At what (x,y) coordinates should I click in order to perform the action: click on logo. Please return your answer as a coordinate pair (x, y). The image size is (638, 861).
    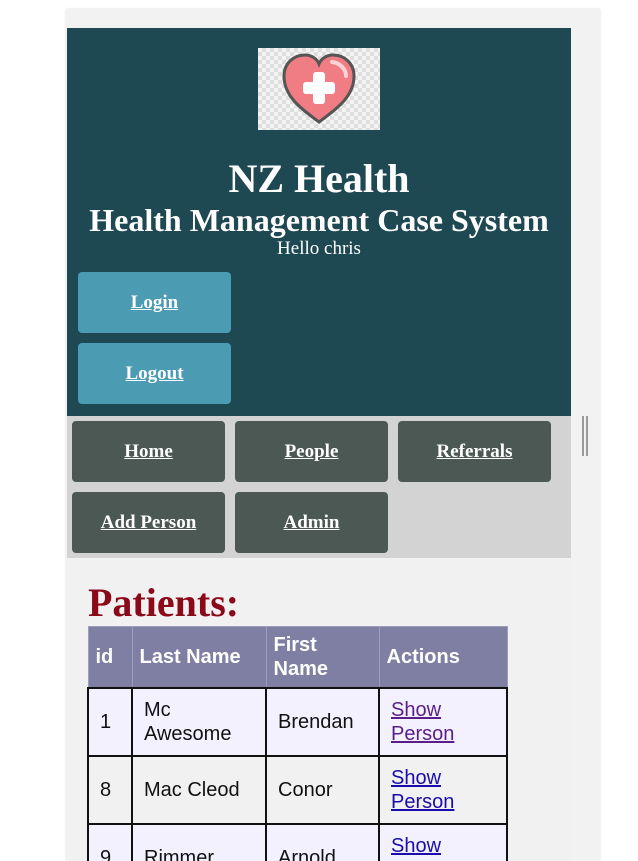
    Looking at the image, I should click on (319, 89).